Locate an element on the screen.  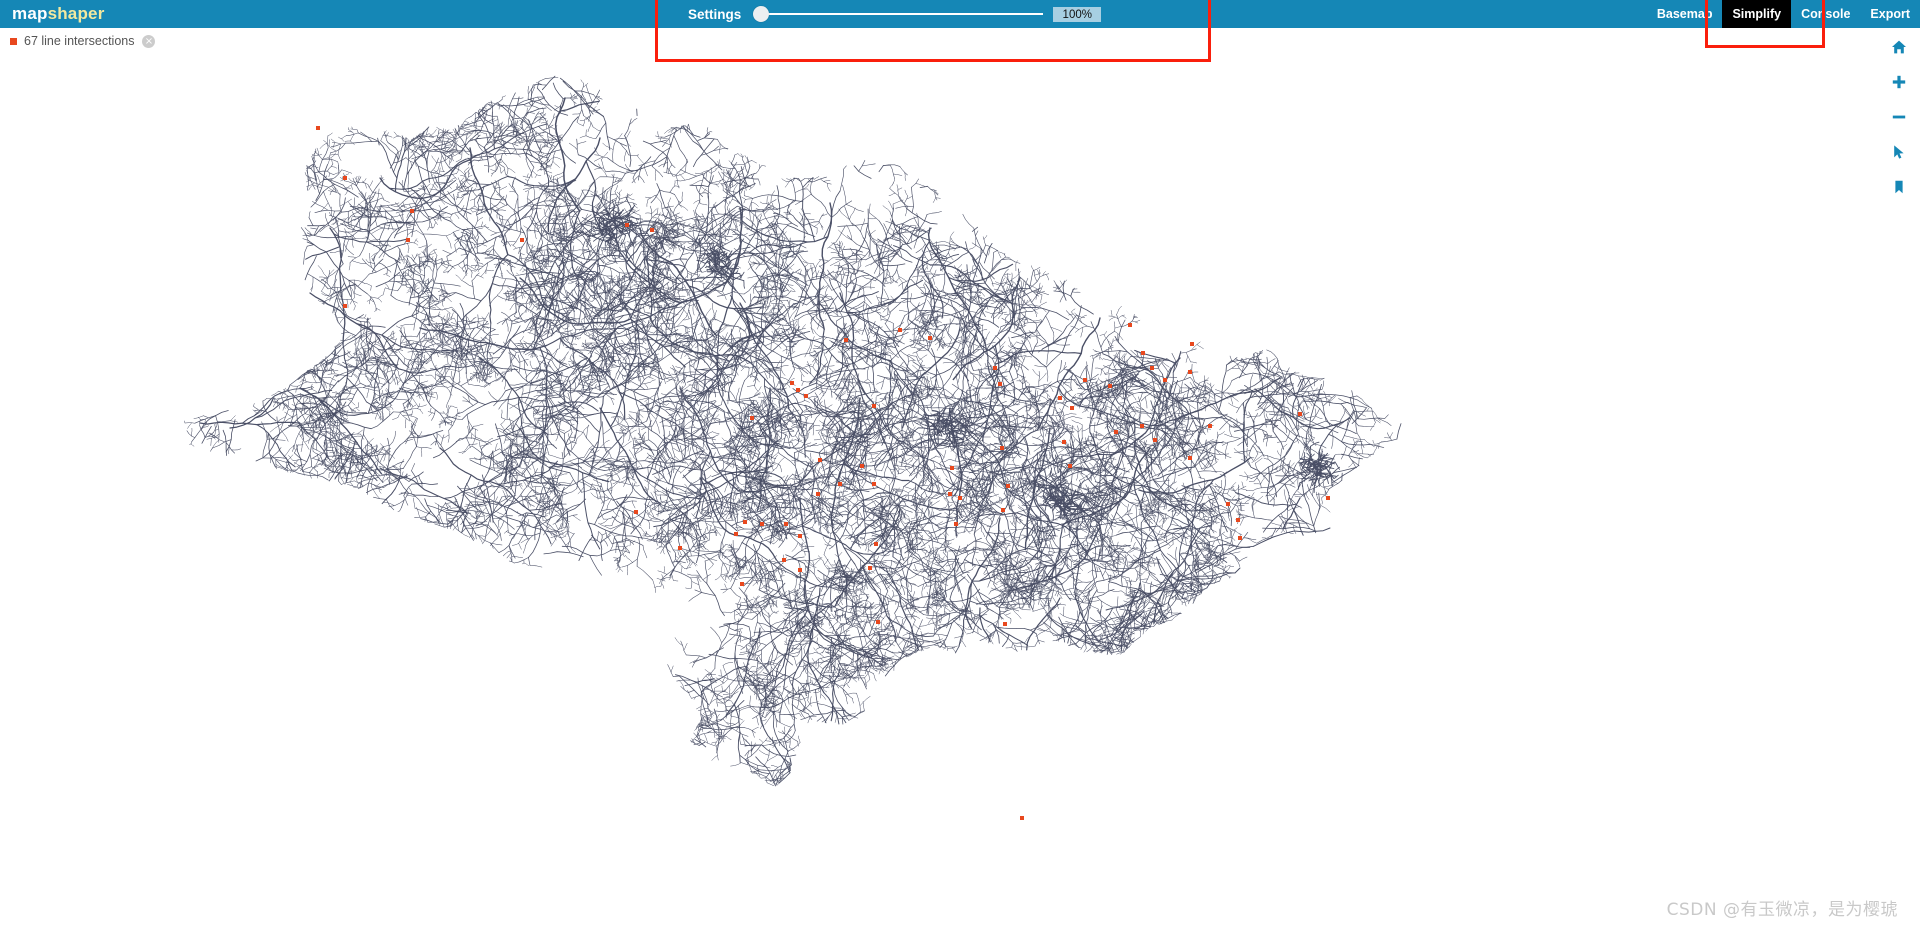
close-icon: × is located at coordinates (149, 41).